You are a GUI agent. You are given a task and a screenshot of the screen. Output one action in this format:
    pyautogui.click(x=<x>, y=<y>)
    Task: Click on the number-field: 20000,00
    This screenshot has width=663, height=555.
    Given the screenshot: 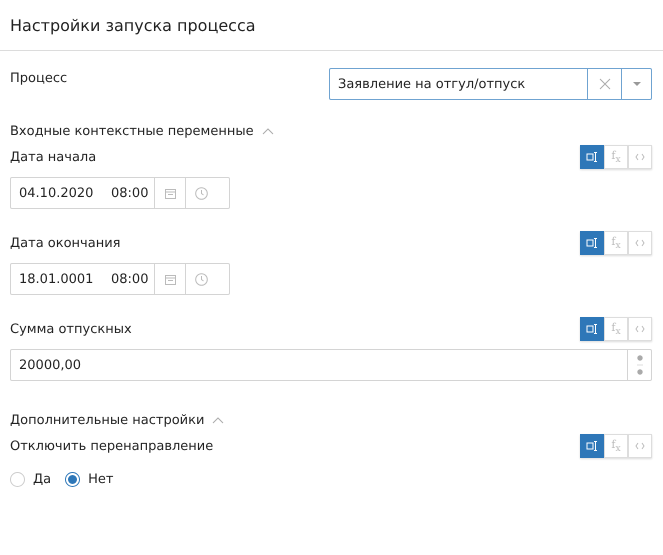 What is the action you would take?
    pyautogui.click(x=331, y=365)
    